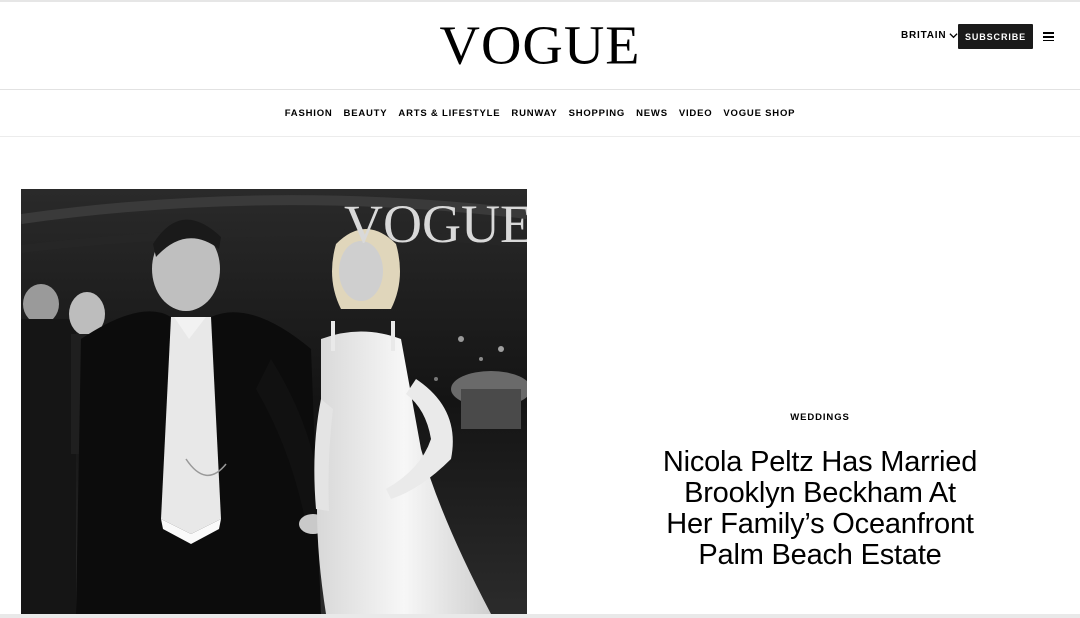 The width and height of the screenshot is (1080, 618). What do you see at coordinates (435, 224) in the screenshot?
I see `vogue-watermark: VOGUE` at bounding box center [435, 224].